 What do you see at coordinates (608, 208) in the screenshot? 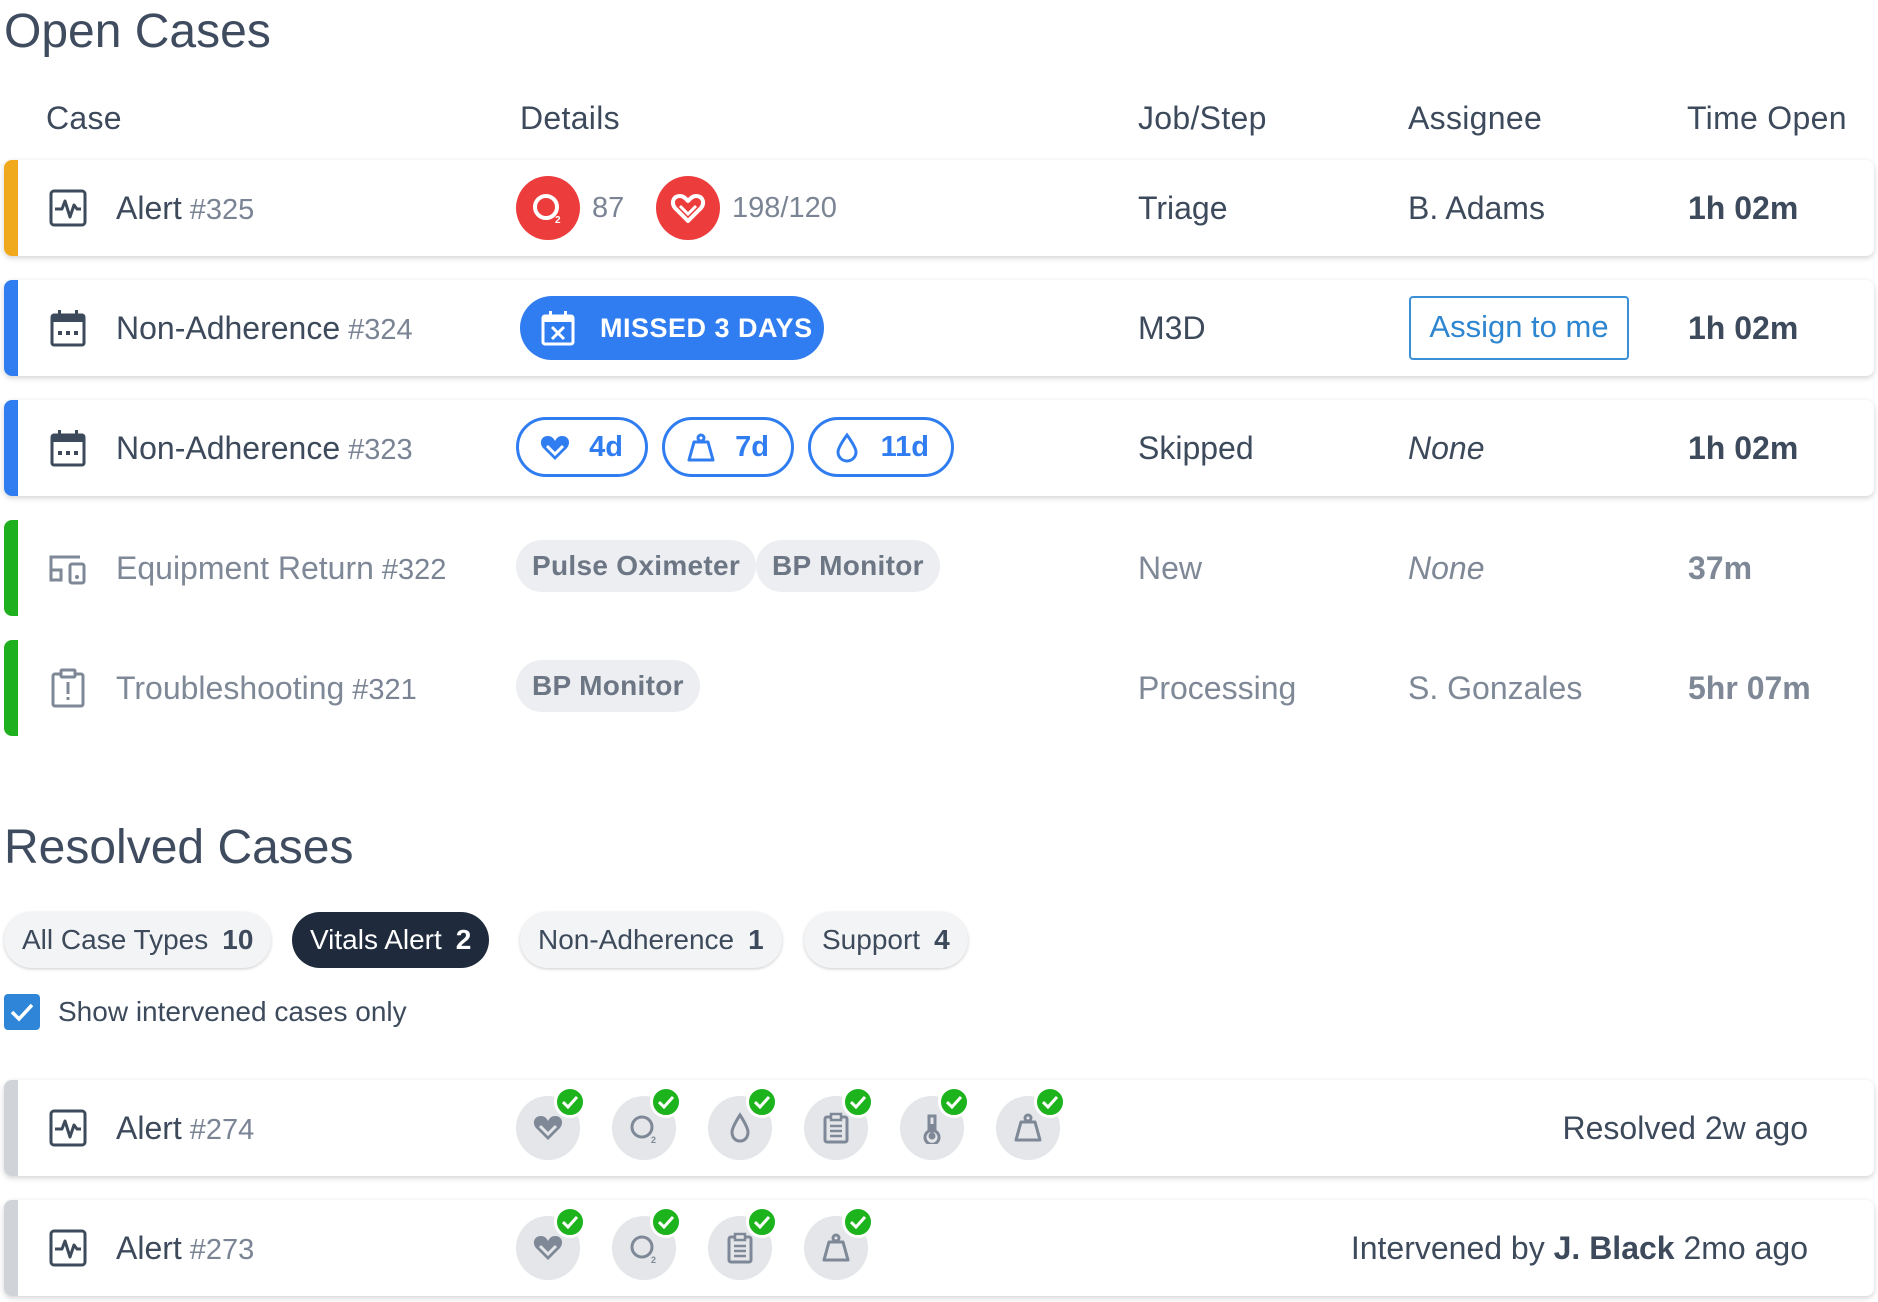
I see `oxygen-value: 87` at bounding box center [608, 208].